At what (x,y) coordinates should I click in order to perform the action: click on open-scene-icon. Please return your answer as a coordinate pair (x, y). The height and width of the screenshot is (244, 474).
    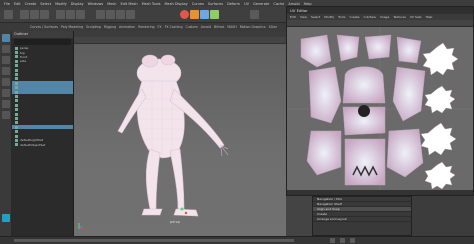
    Looking at the image, I should click on (34, 14).